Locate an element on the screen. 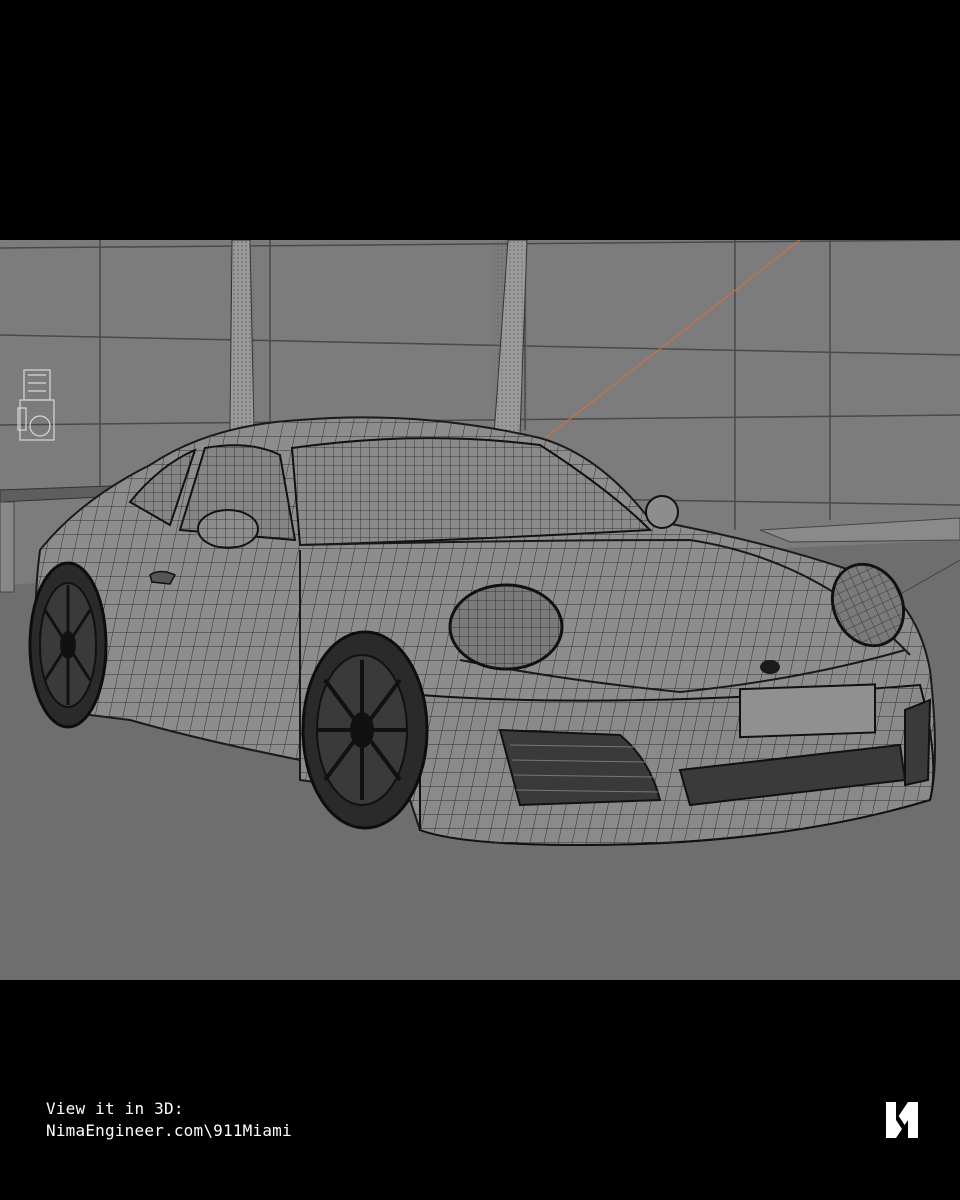  n-logo-icon is located at coordinates (902, 1120).